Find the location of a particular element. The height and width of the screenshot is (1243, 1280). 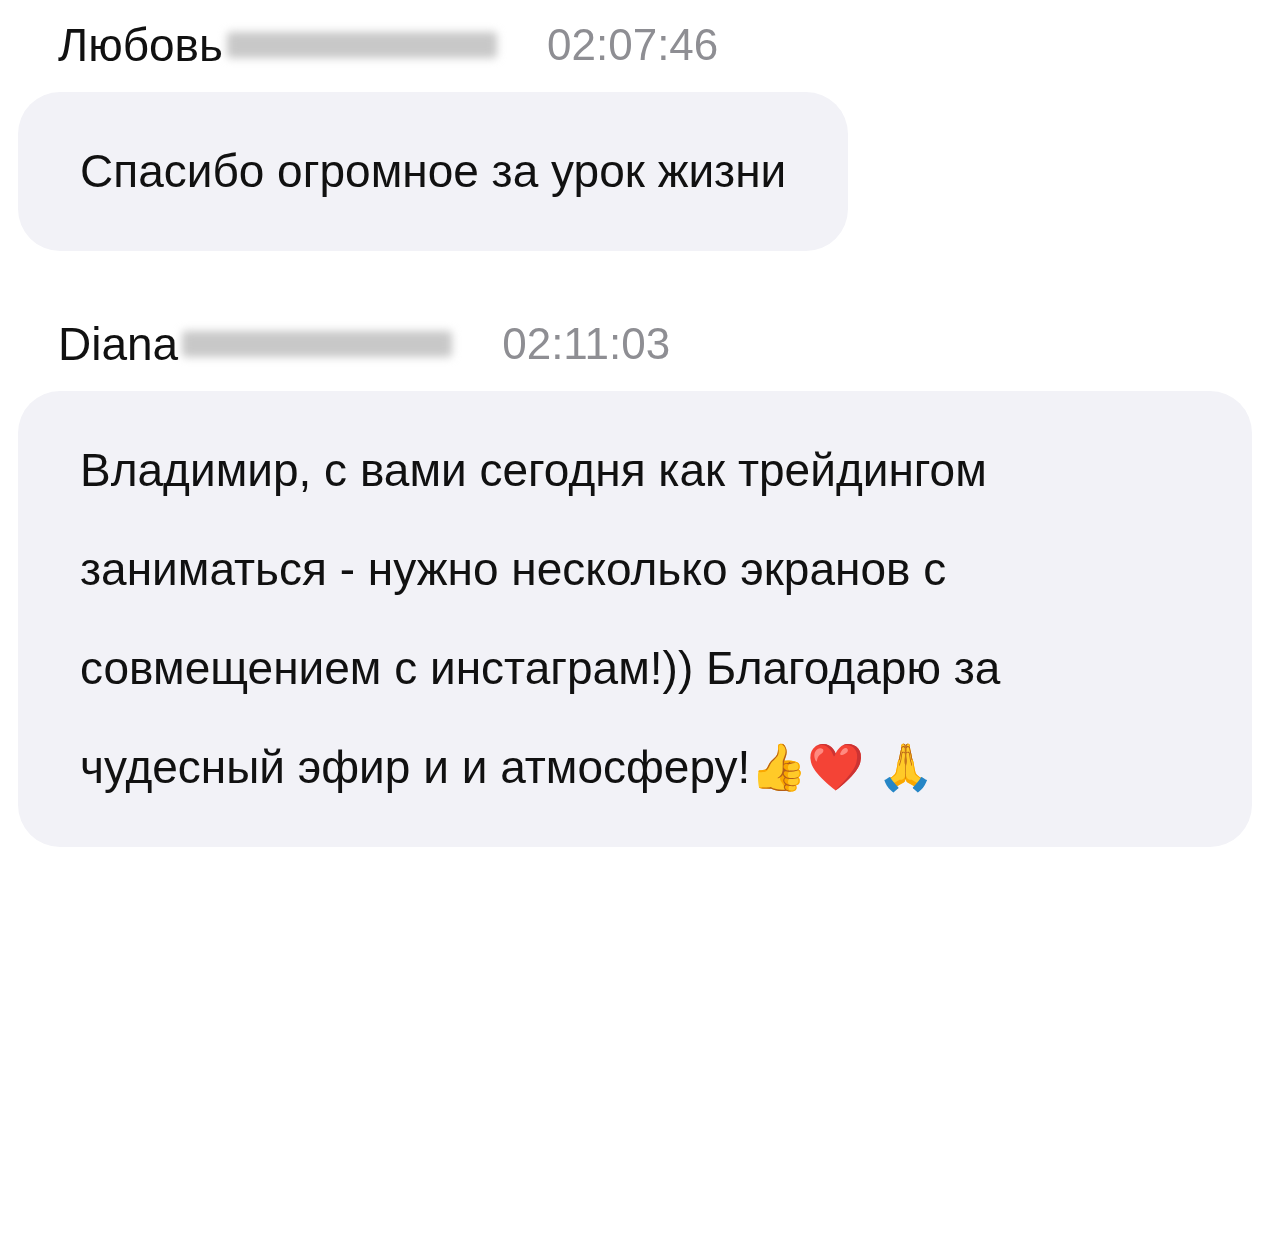

author-name: Diana is located at coordinates (118, 344).